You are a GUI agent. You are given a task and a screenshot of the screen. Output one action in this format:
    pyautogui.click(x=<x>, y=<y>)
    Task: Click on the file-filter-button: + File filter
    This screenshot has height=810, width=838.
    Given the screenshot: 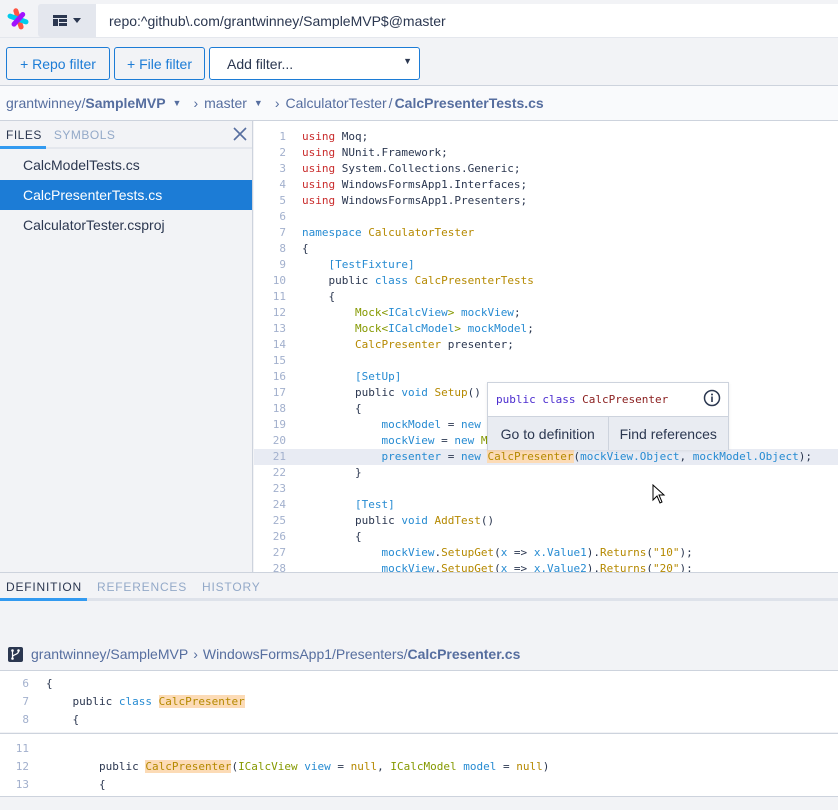 What is the action you would take?
    pyautogui.click(x=159, y=63)
    